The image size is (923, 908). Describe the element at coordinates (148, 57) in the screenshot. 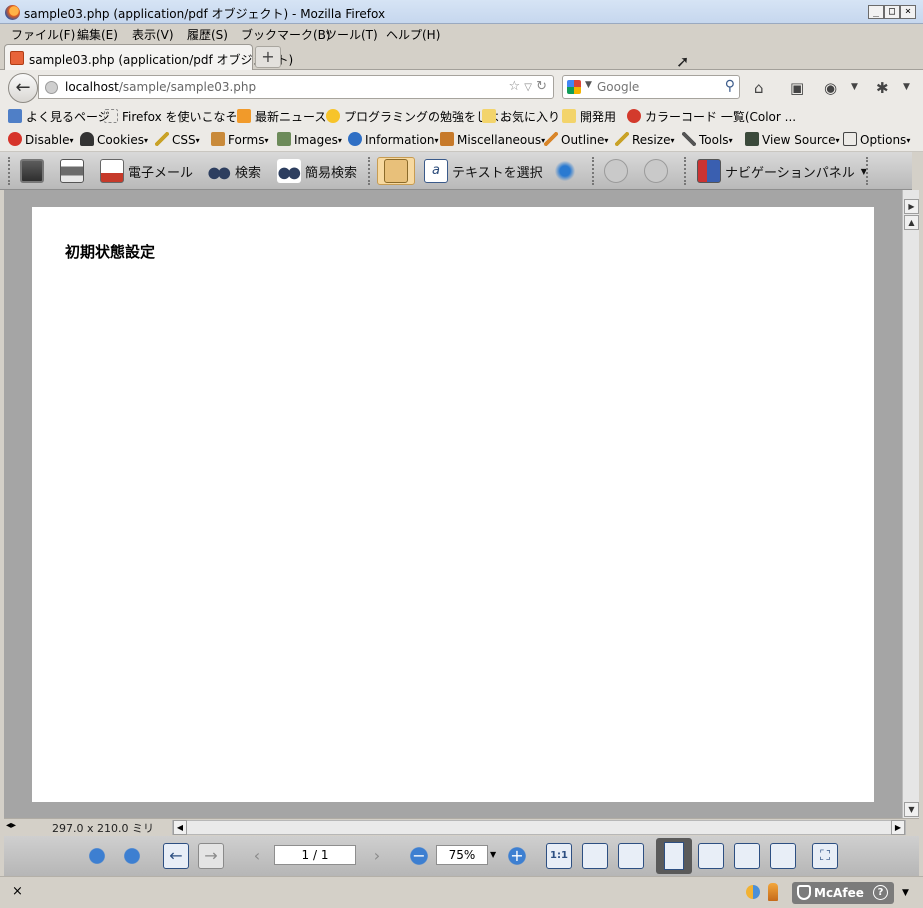

I see `tab-sample03: sample03.php (application/pdf オブジェクト)` at that location.